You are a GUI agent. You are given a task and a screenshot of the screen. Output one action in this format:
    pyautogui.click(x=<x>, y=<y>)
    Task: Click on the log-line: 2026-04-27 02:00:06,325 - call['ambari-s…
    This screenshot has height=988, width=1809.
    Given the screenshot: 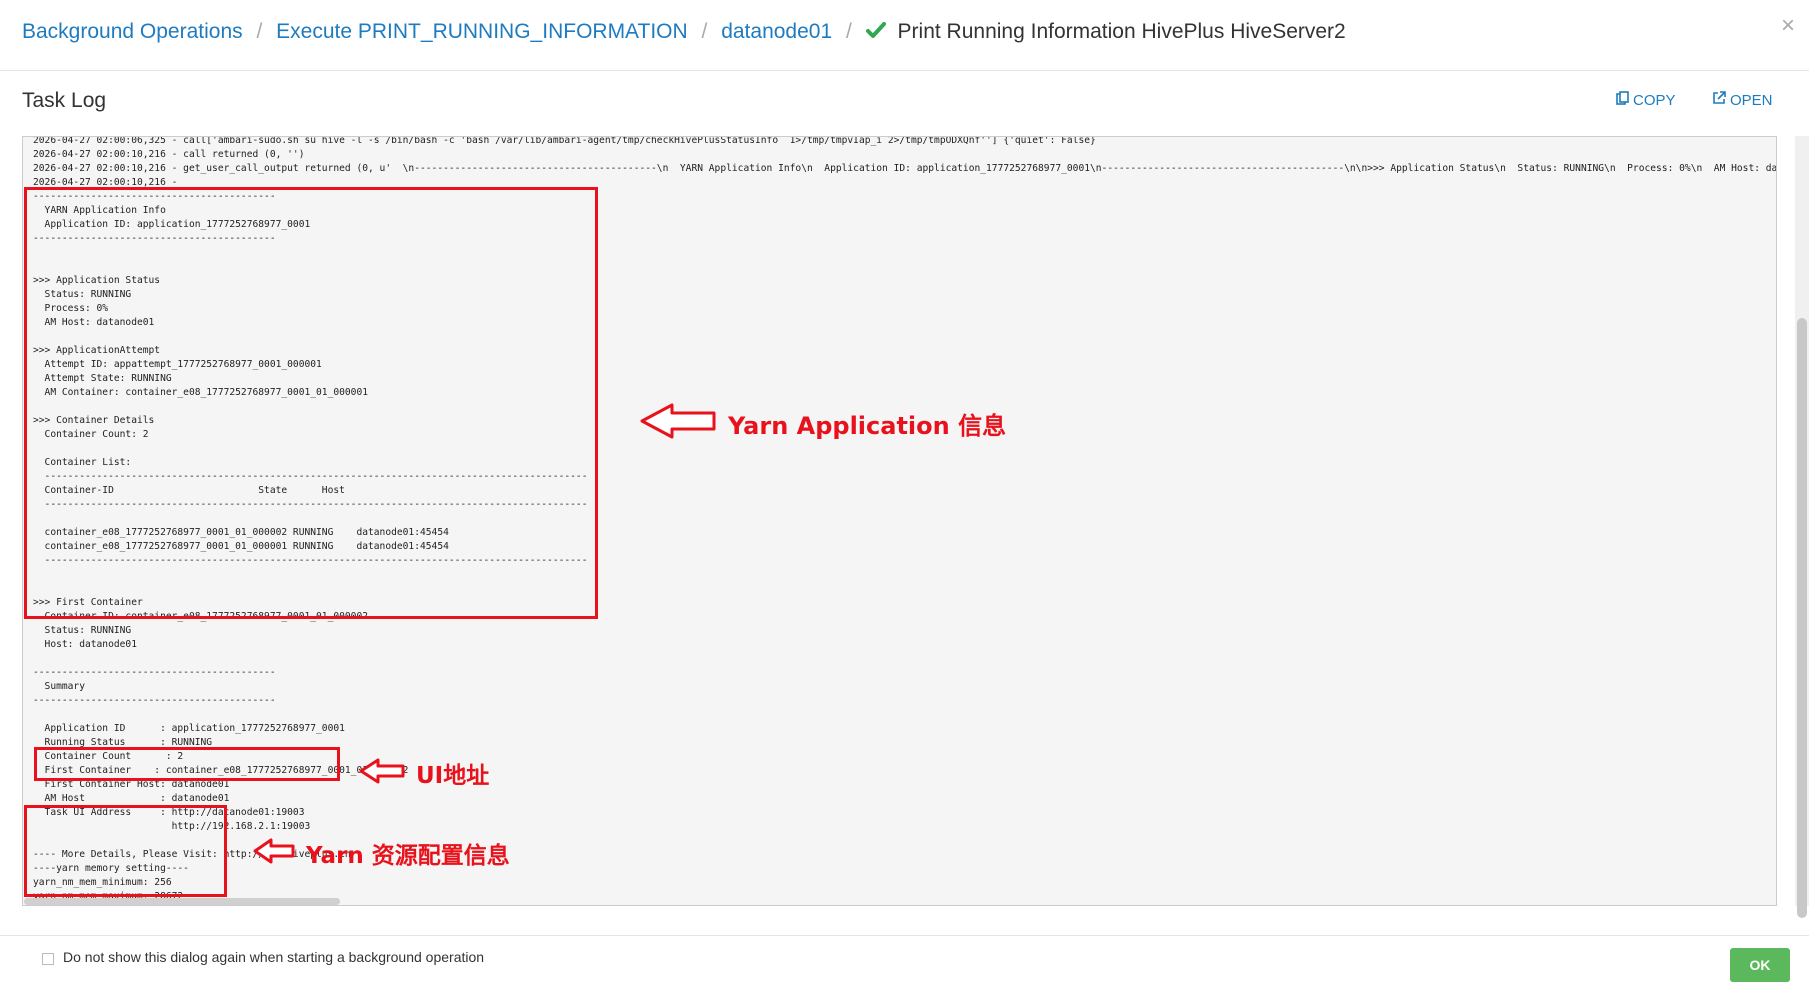 What is the action you would take?
    pyautogui.click(x=564, y=141)
    